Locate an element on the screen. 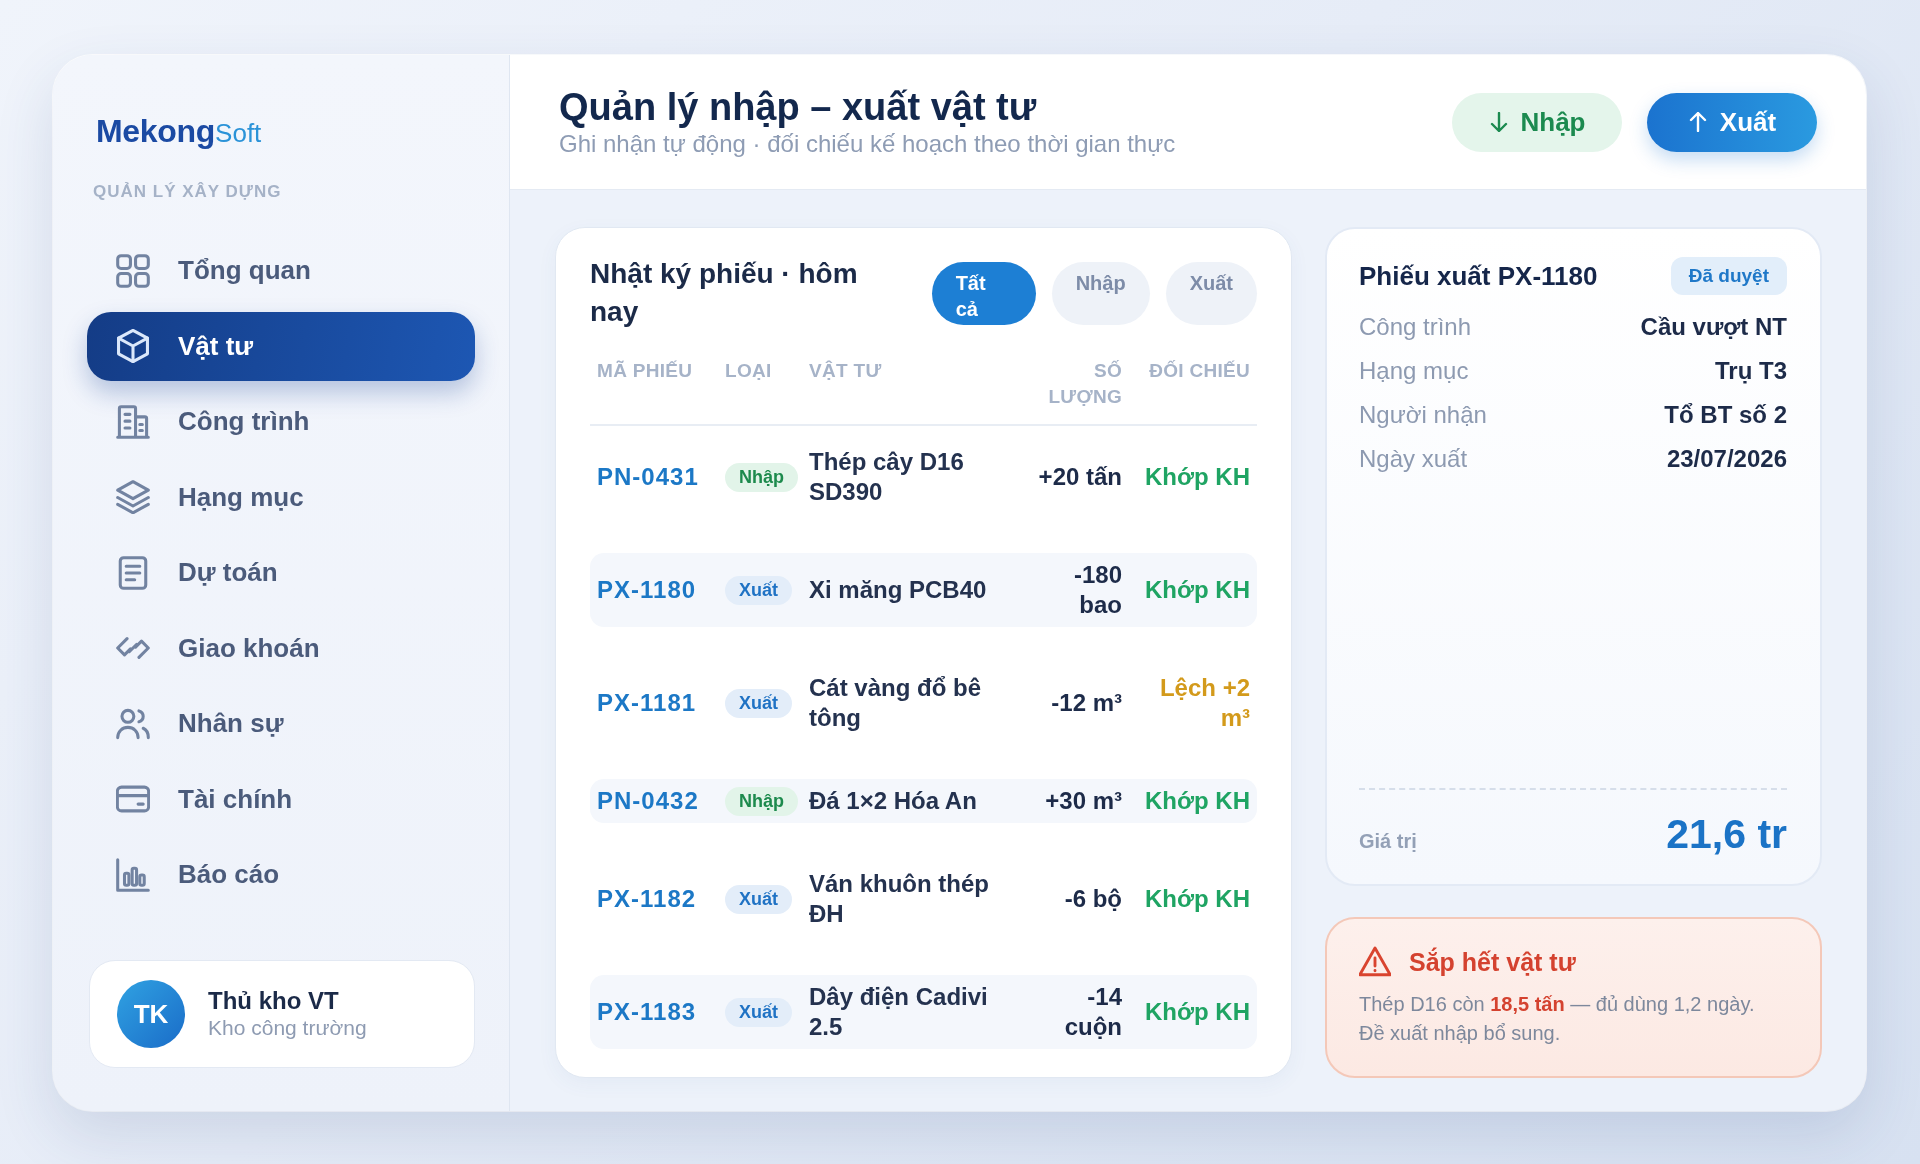  status-badge: Đã duyệt is located at coordinates (1728, 276).